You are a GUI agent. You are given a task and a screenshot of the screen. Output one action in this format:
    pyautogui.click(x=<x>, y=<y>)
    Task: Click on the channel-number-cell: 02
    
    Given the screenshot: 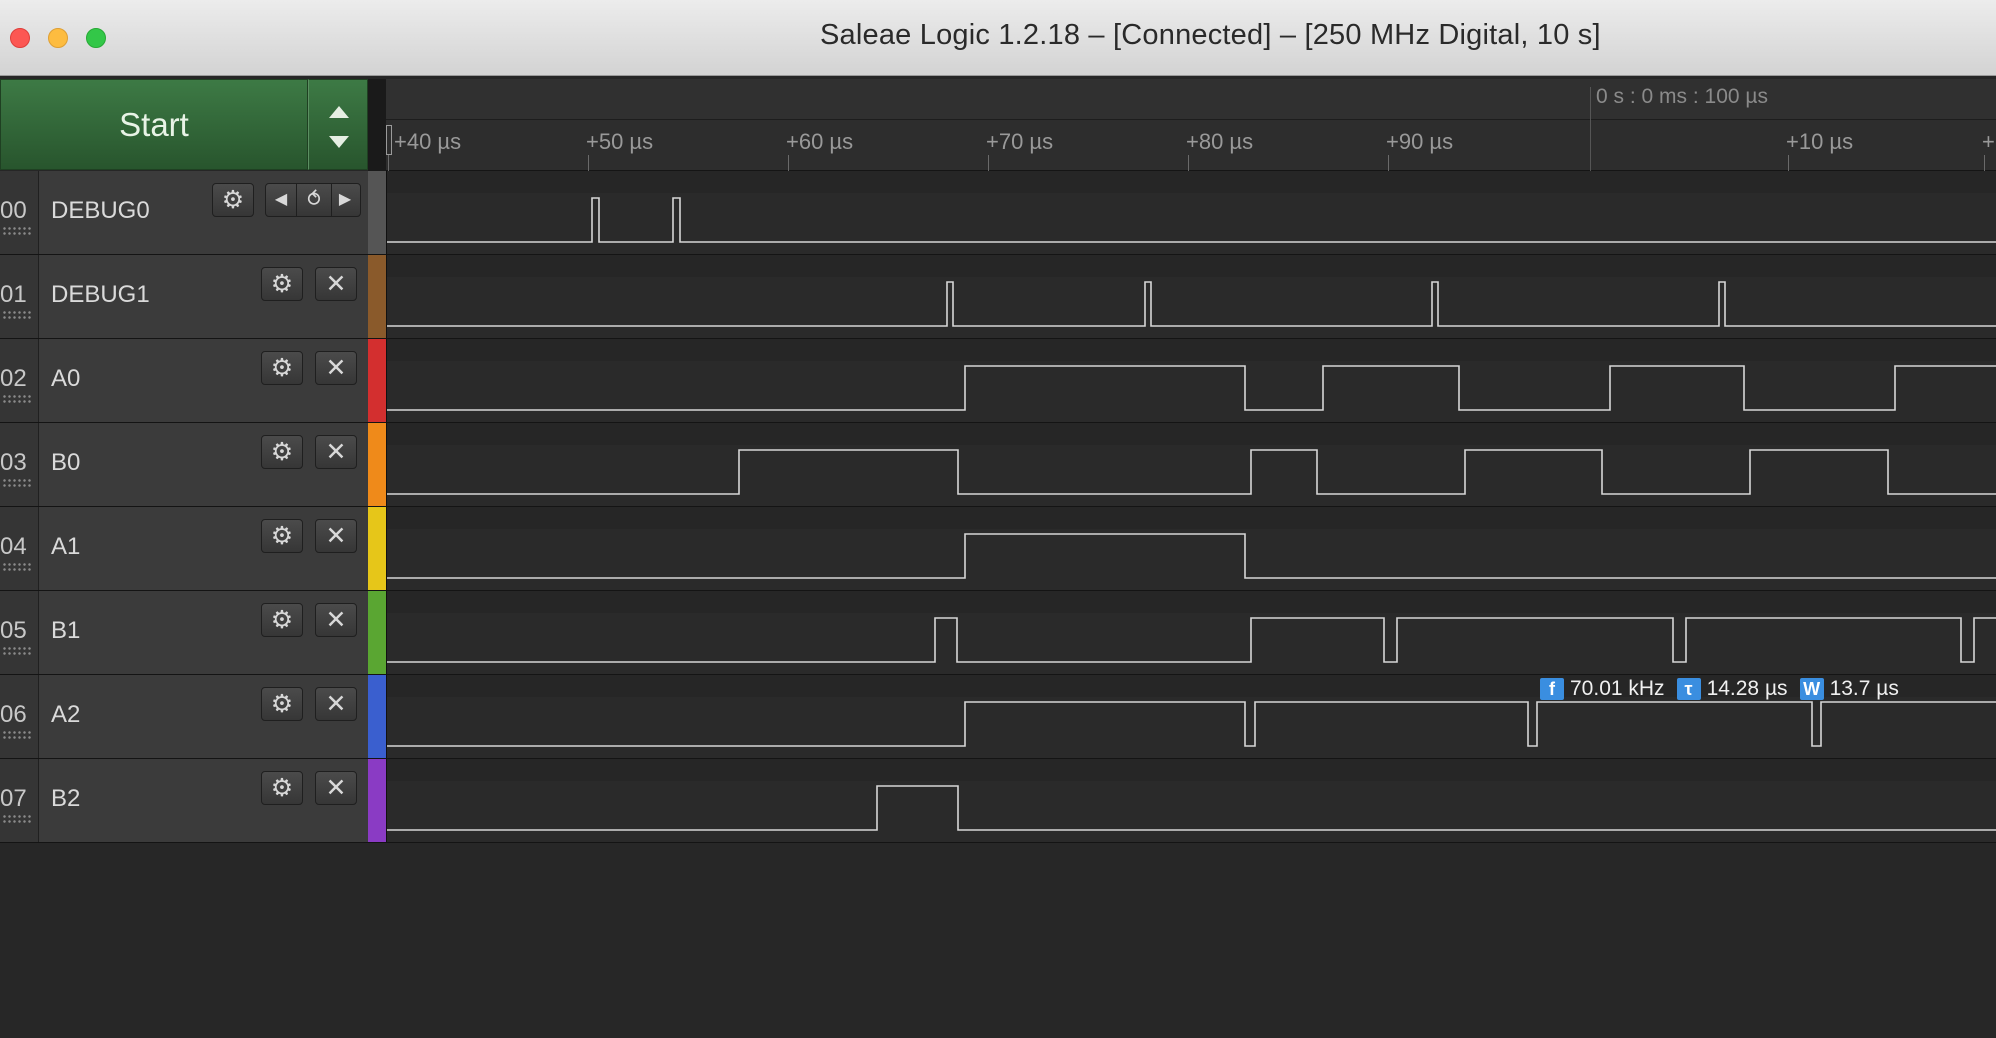 What is the action you would take?
    pyautogui.click(x=19, y=380)
    